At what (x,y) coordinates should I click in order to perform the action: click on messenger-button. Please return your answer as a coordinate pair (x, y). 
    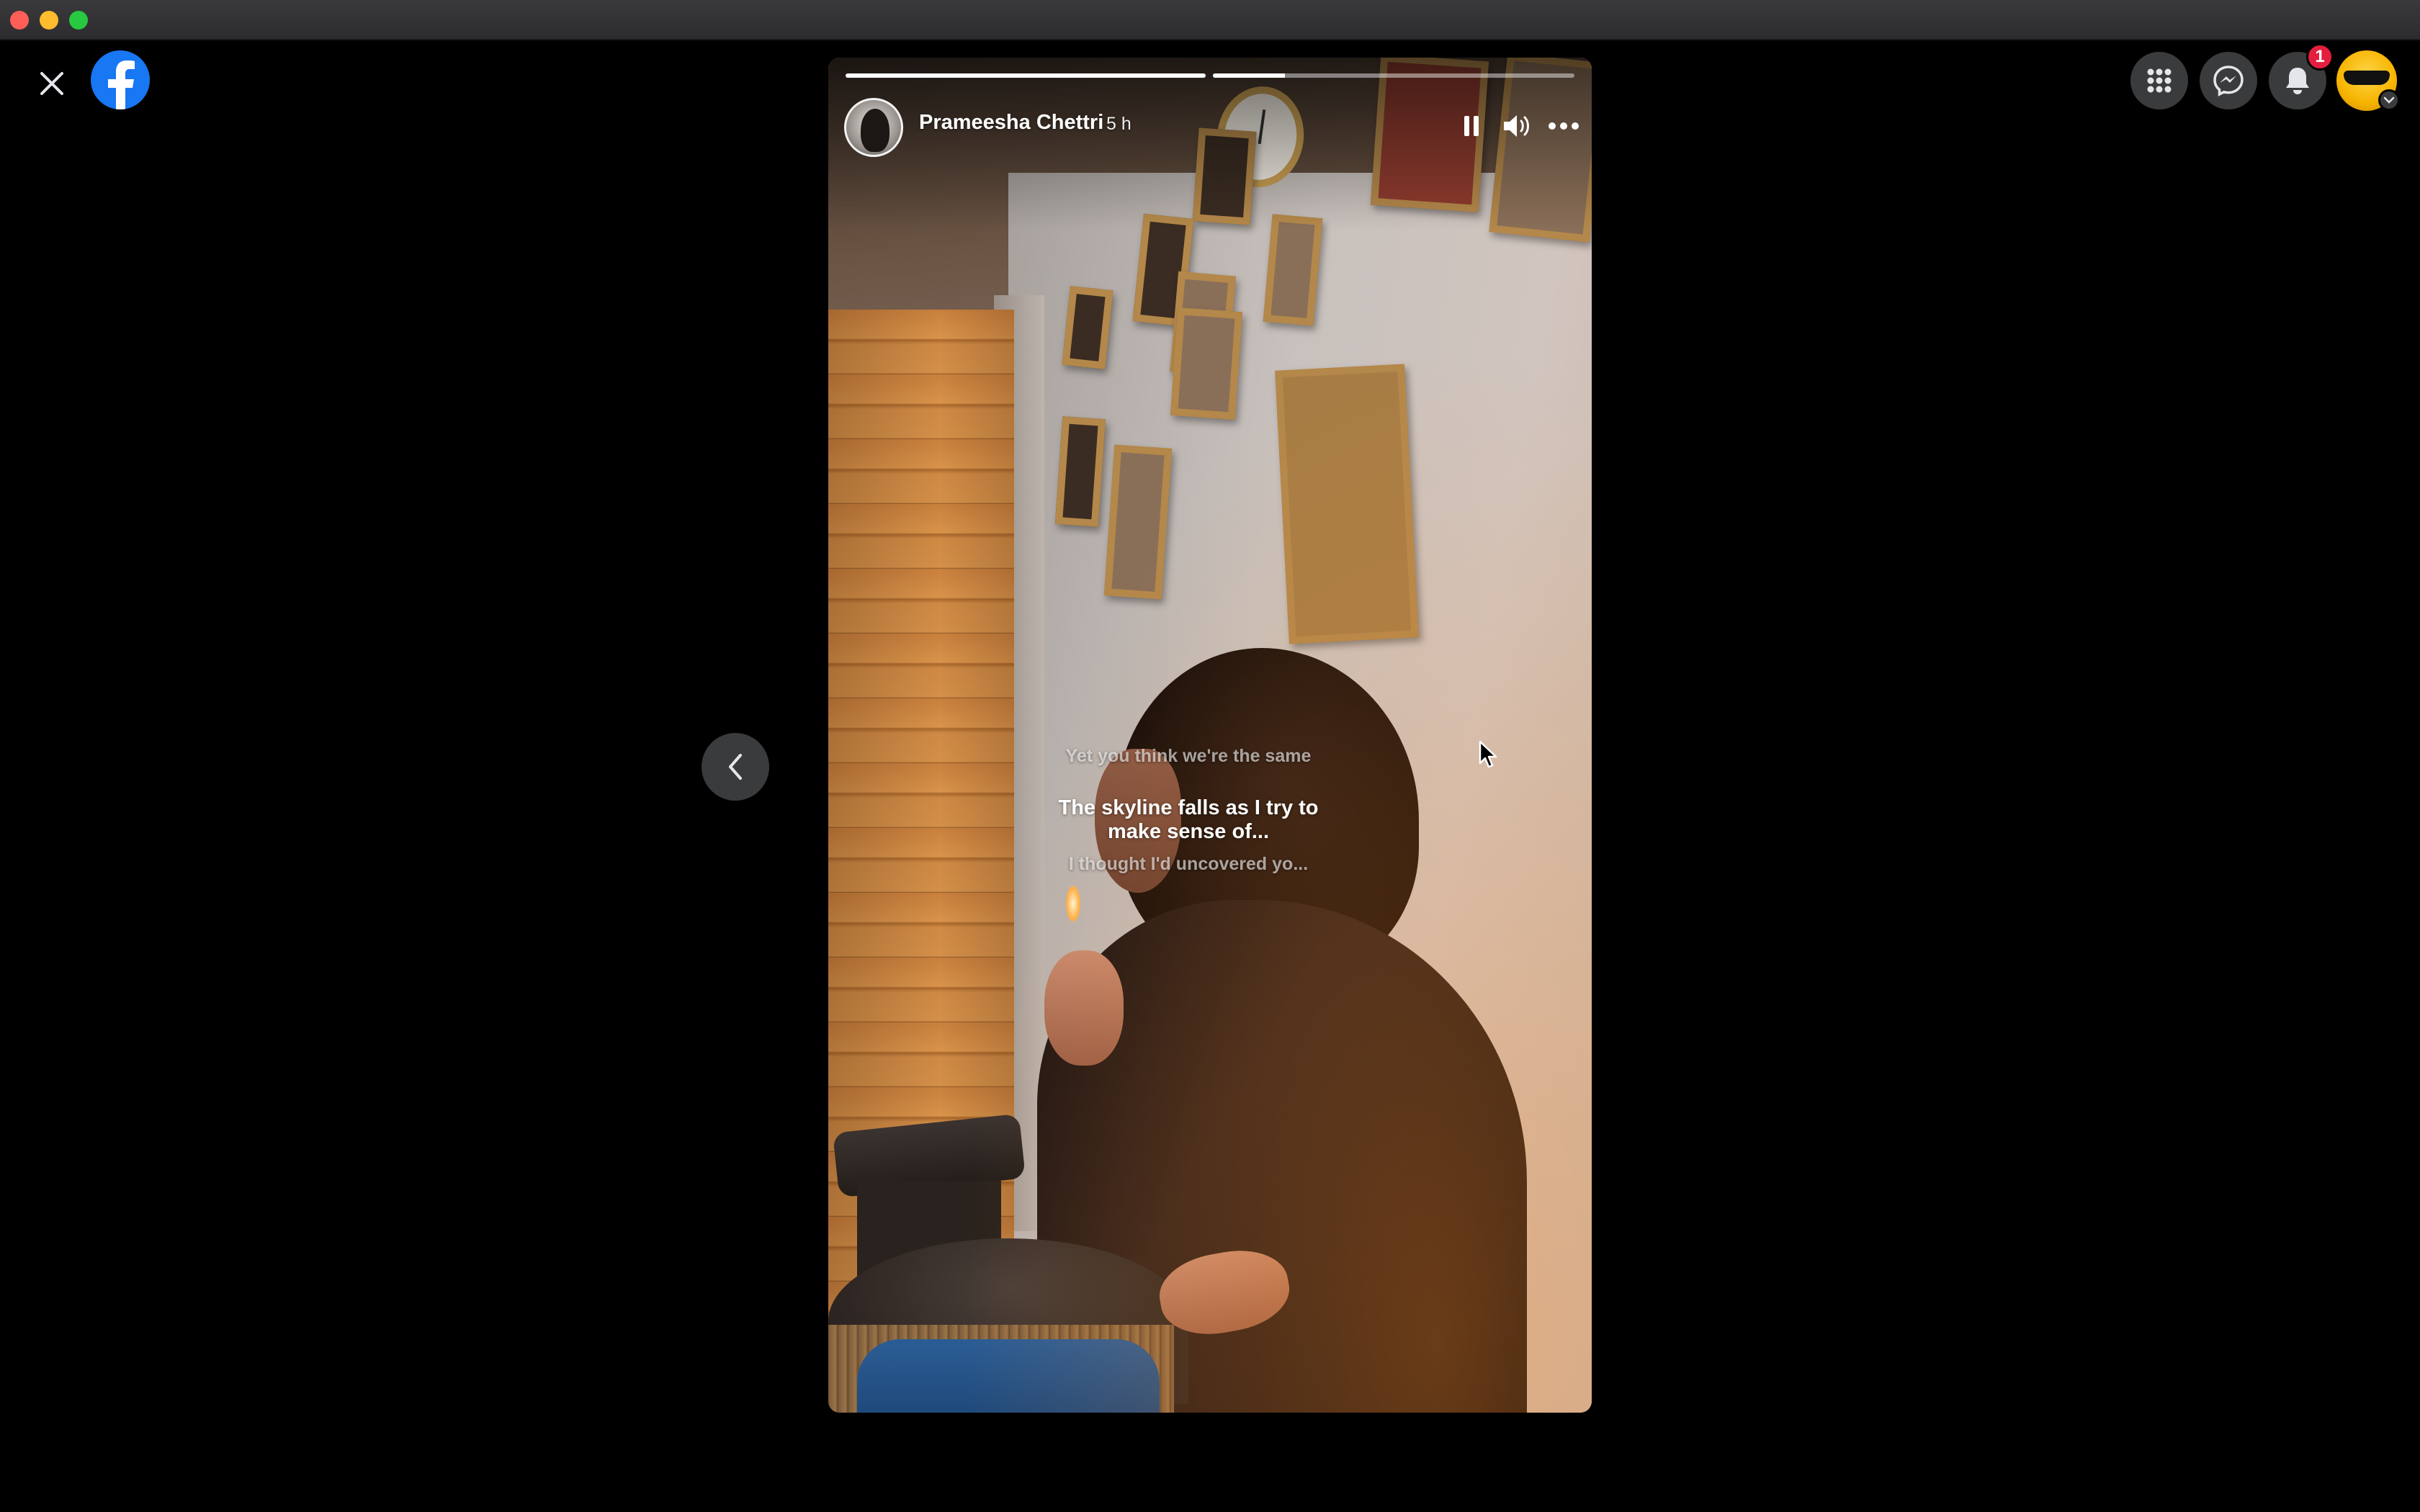
    Looking at the image, I should click on (2228, 80).